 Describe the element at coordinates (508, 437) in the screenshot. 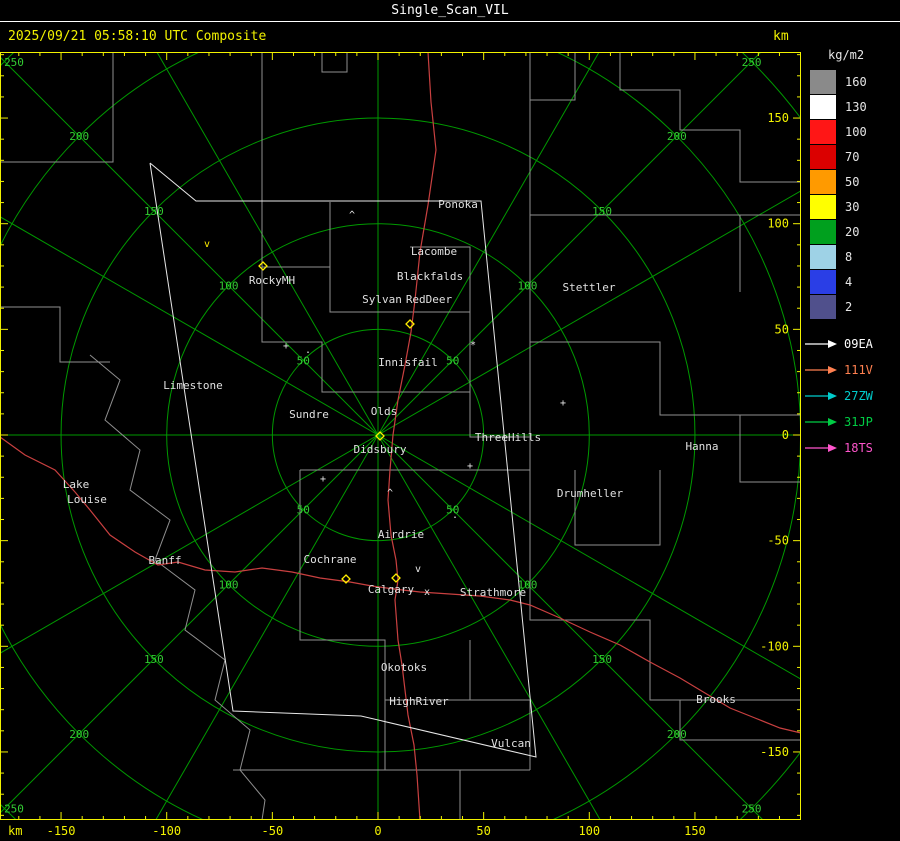

I see `city-label: ThreeHills` at that location.